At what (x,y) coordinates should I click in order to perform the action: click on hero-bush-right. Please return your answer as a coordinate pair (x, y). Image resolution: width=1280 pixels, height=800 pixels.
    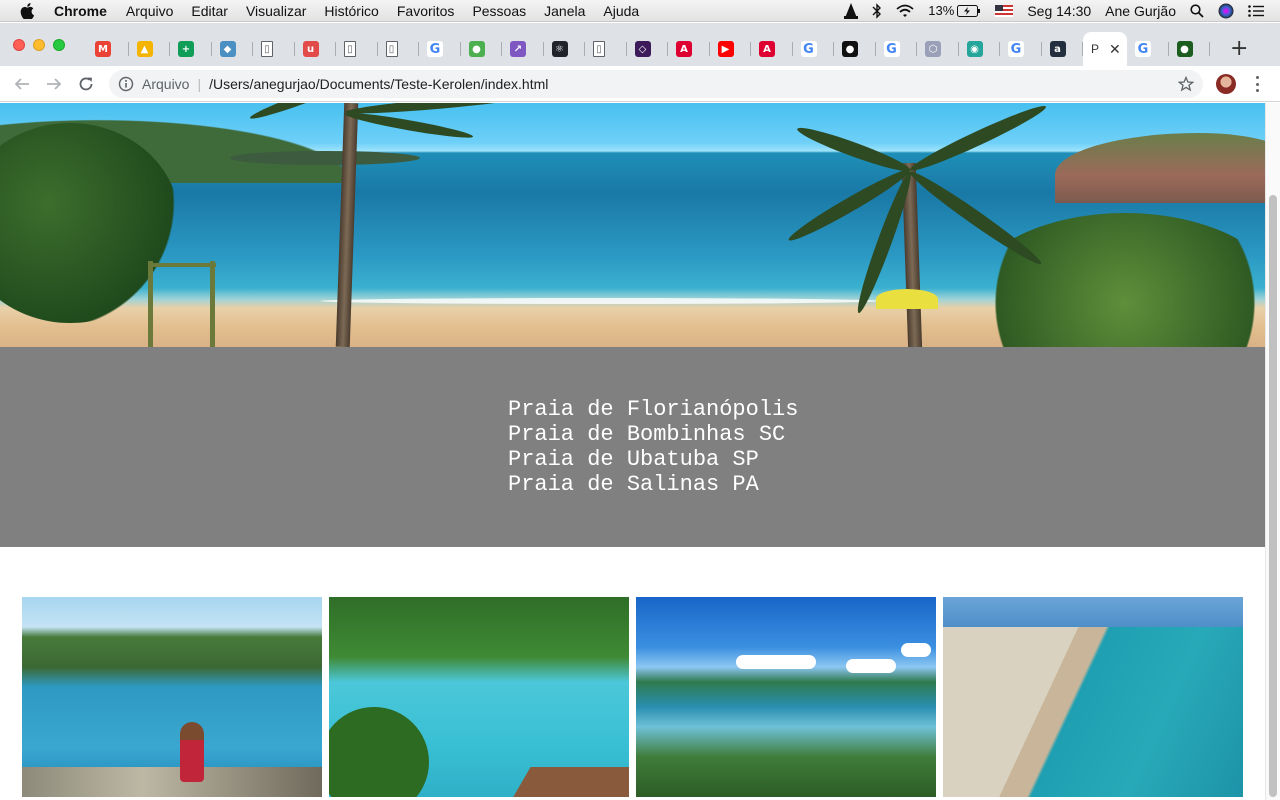
    Looking at the image, I should click on (1115, 280).